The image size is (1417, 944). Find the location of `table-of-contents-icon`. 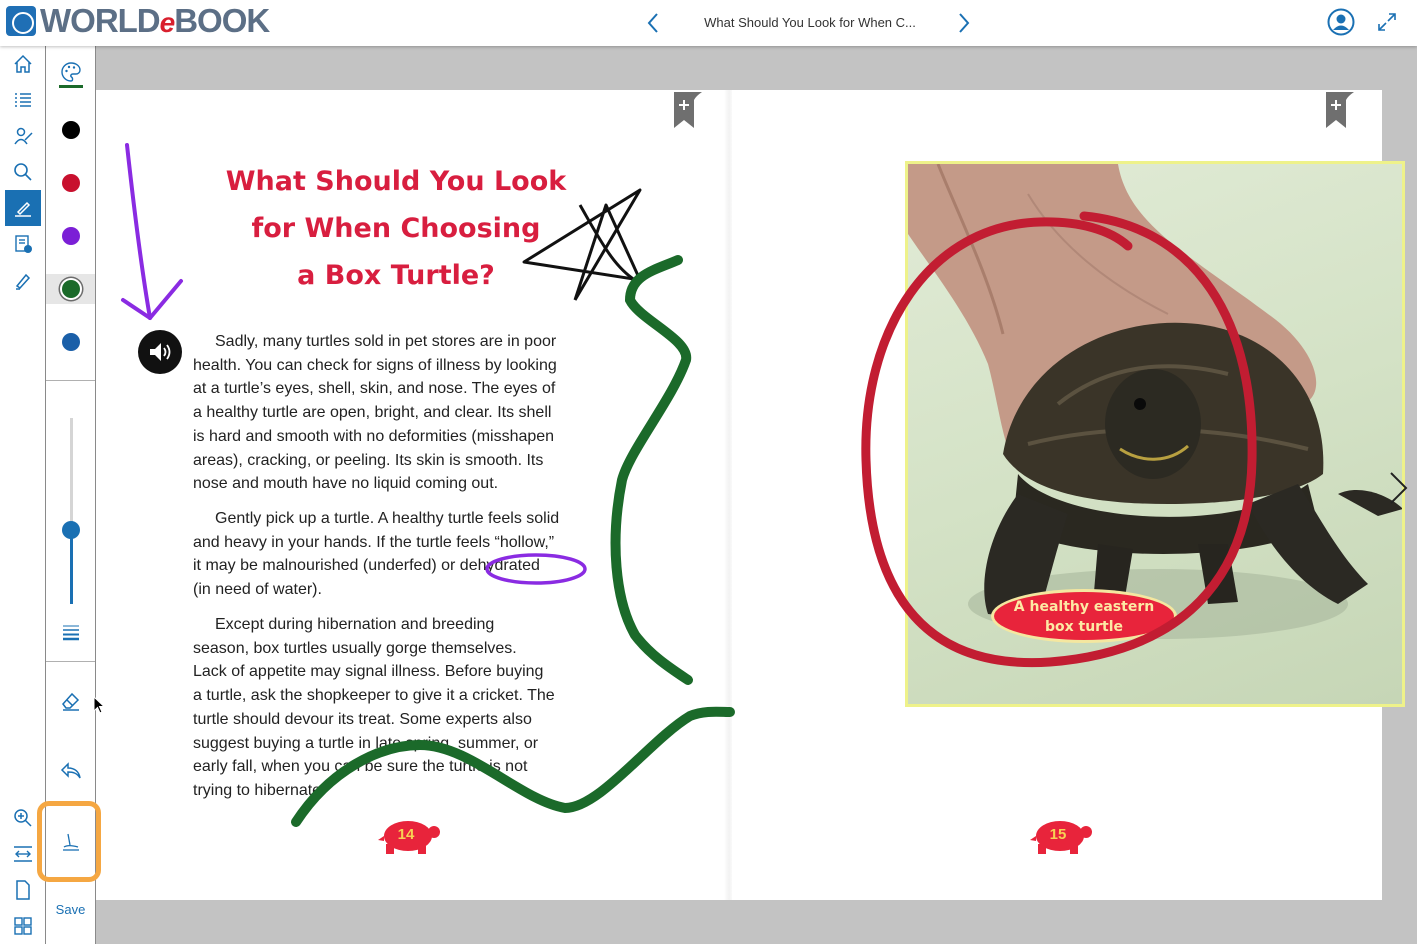

table-of-contents-icon is located at coordinates (23, 100).